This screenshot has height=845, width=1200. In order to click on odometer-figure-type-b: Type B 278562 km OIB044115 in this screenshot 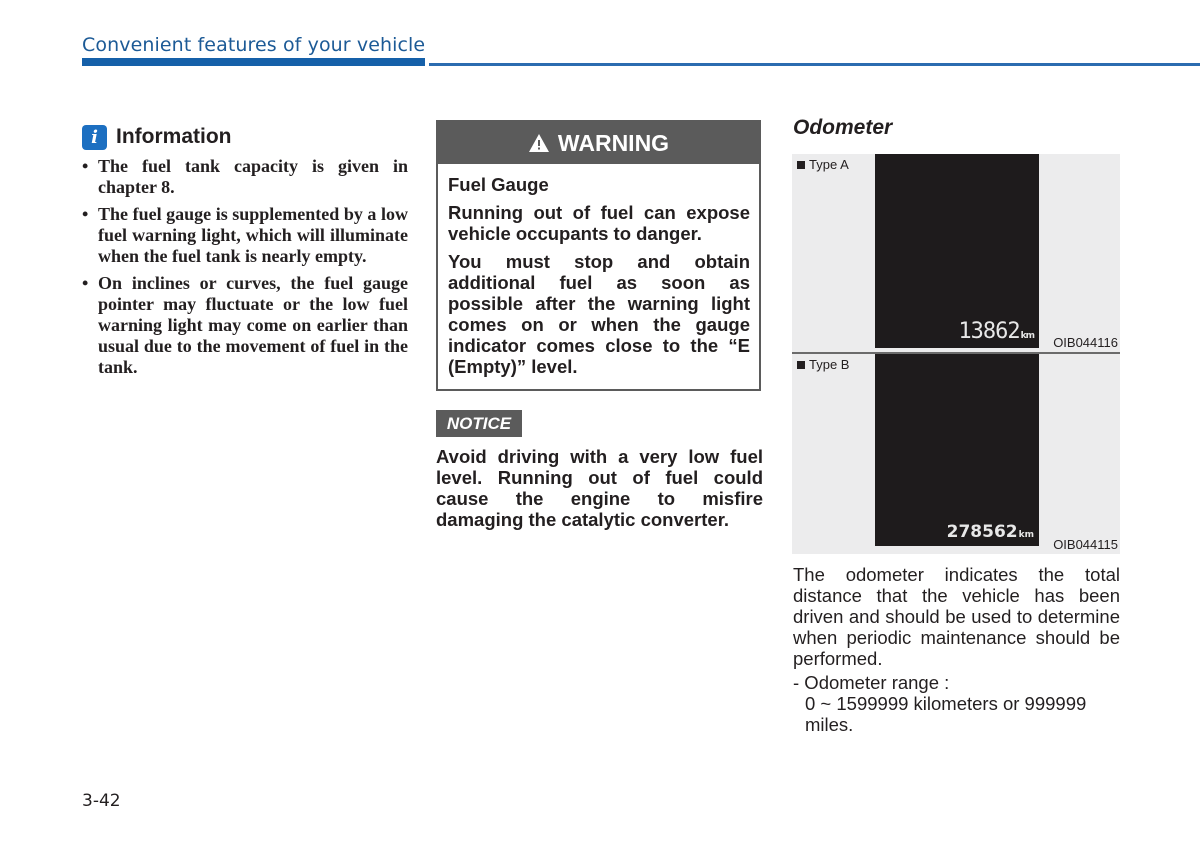, I will do `click(956, 454)`.